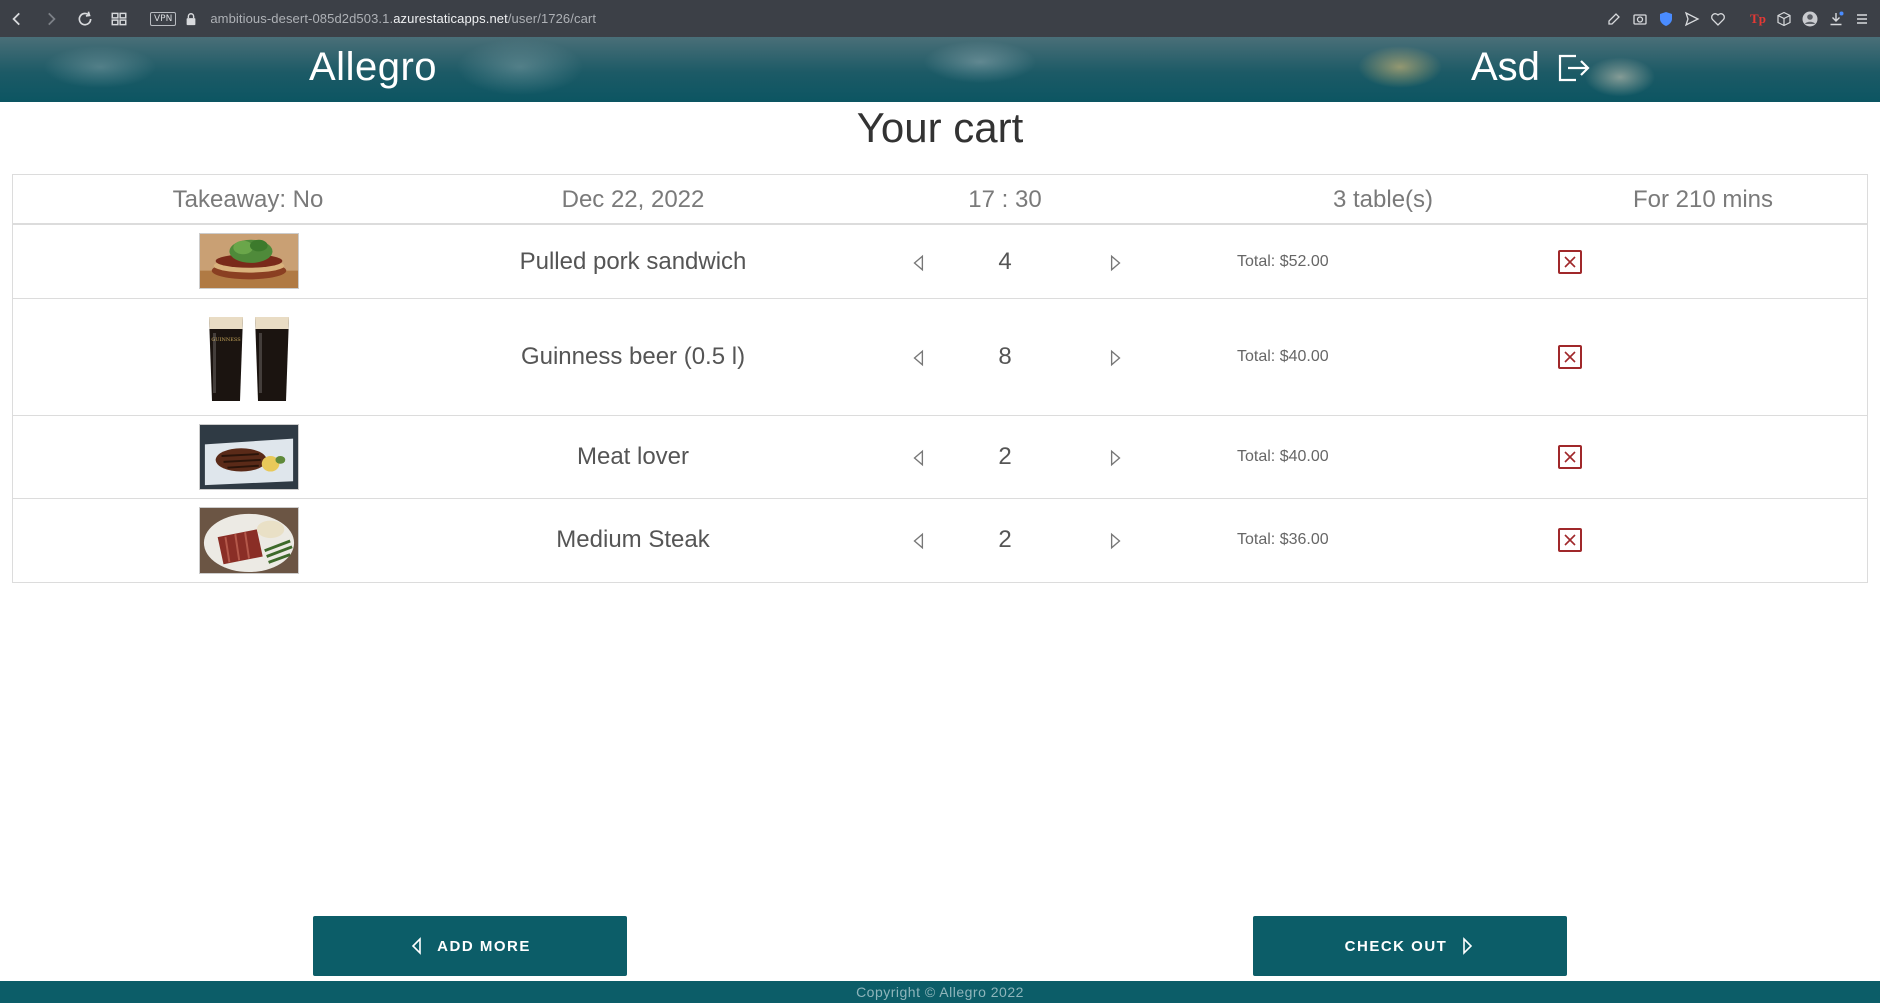 The width and height of the screenshot is (1880, 1003). Describe the element at coordinates (1005, 199) in the screenshot. I see `time-info: 17 : 30` at that location.